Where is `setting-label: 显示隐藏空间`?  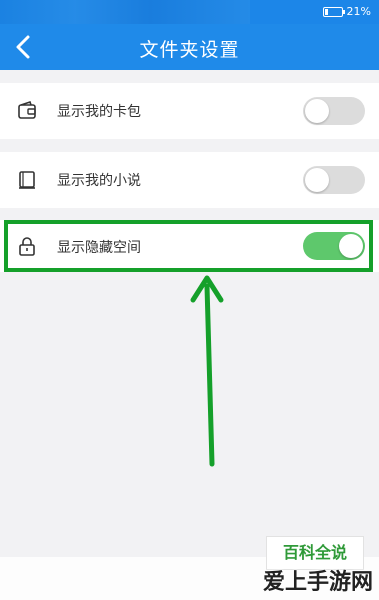 setting-label: 显示隐藏空间 is located at coordinates (99, 248).